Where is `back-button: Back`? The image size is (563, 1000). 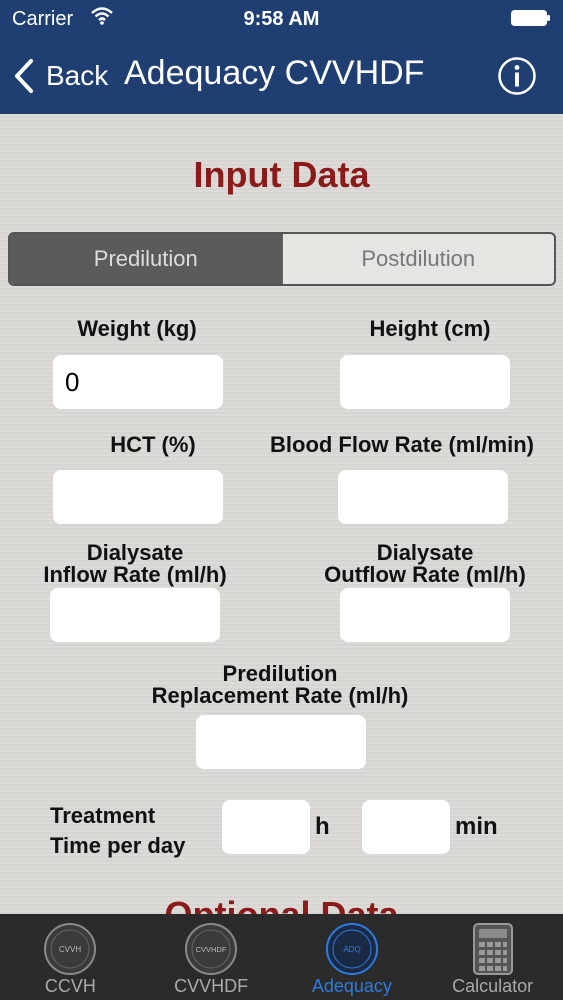
back-button: Back is located at coordinates (60, 76).